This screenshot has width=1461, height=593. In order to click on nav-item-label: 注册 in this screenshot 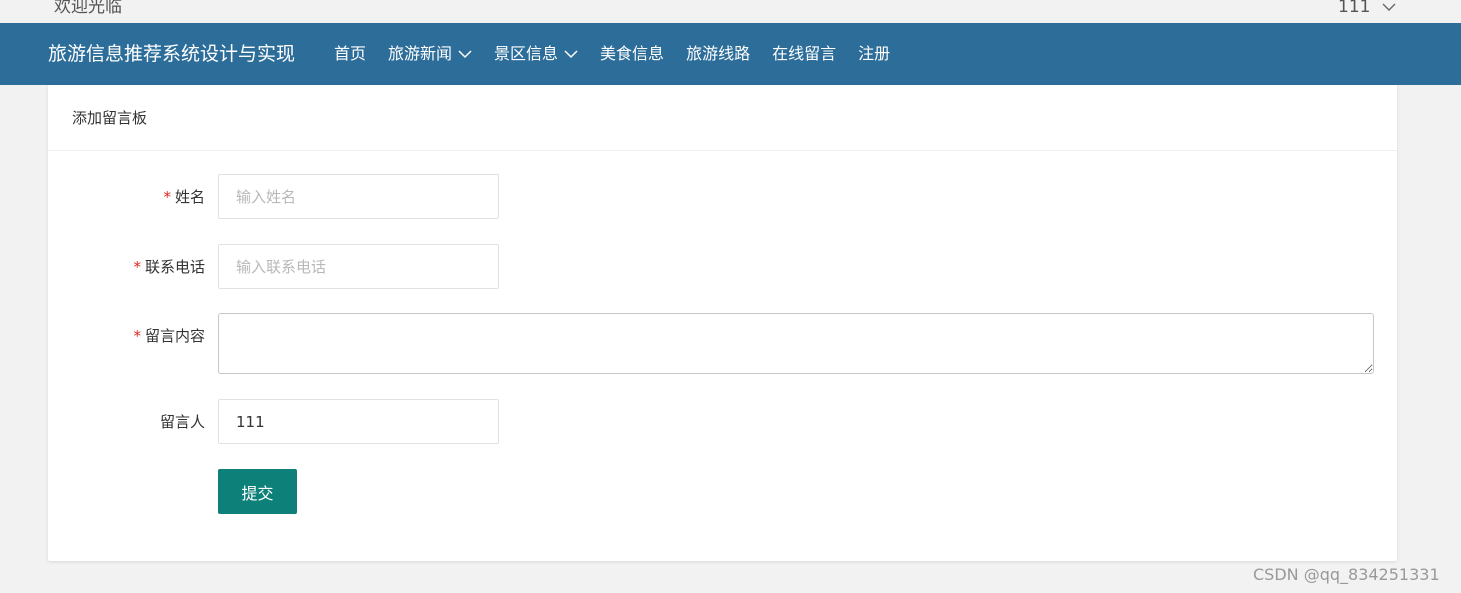, I will do `click(874, 53)`.